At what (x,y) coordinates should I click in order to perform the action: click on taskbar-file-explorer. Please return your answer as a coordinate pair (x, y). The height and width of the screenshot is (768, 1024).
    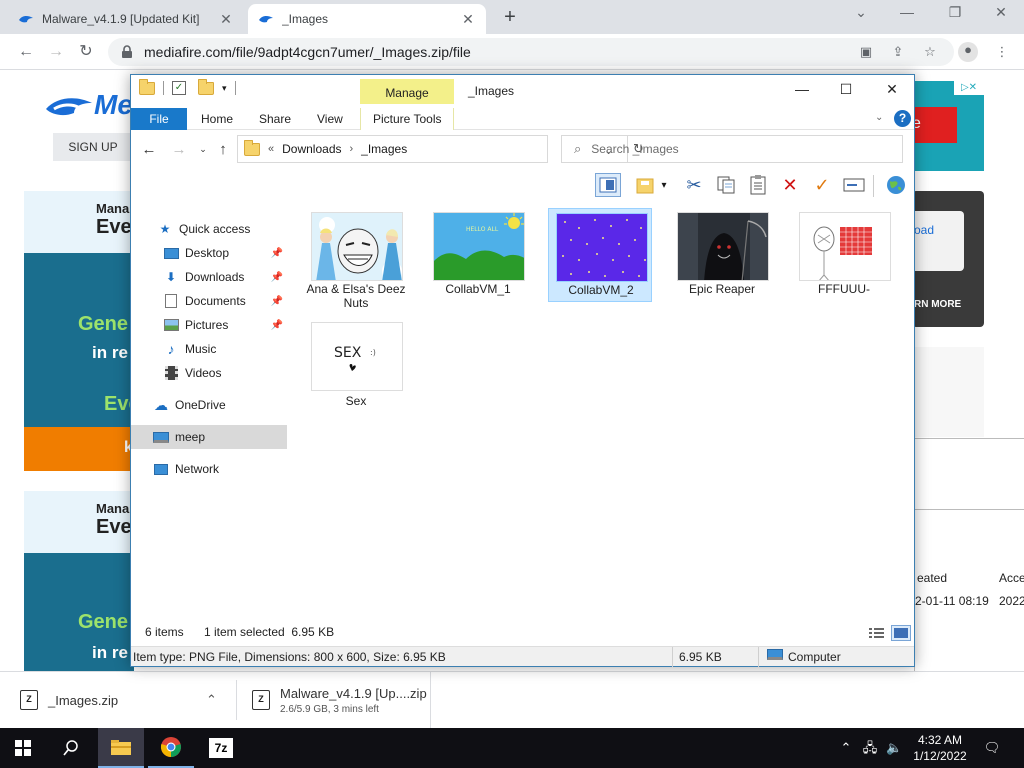
    Looking at the image, I should click on (121, 748).